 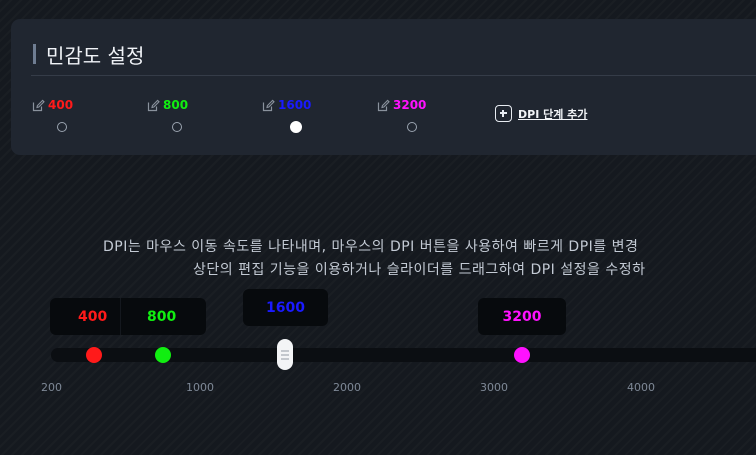 I want to click on add-dpi-stage-button: DPI 단계 추가, so click(x=541, y=113).